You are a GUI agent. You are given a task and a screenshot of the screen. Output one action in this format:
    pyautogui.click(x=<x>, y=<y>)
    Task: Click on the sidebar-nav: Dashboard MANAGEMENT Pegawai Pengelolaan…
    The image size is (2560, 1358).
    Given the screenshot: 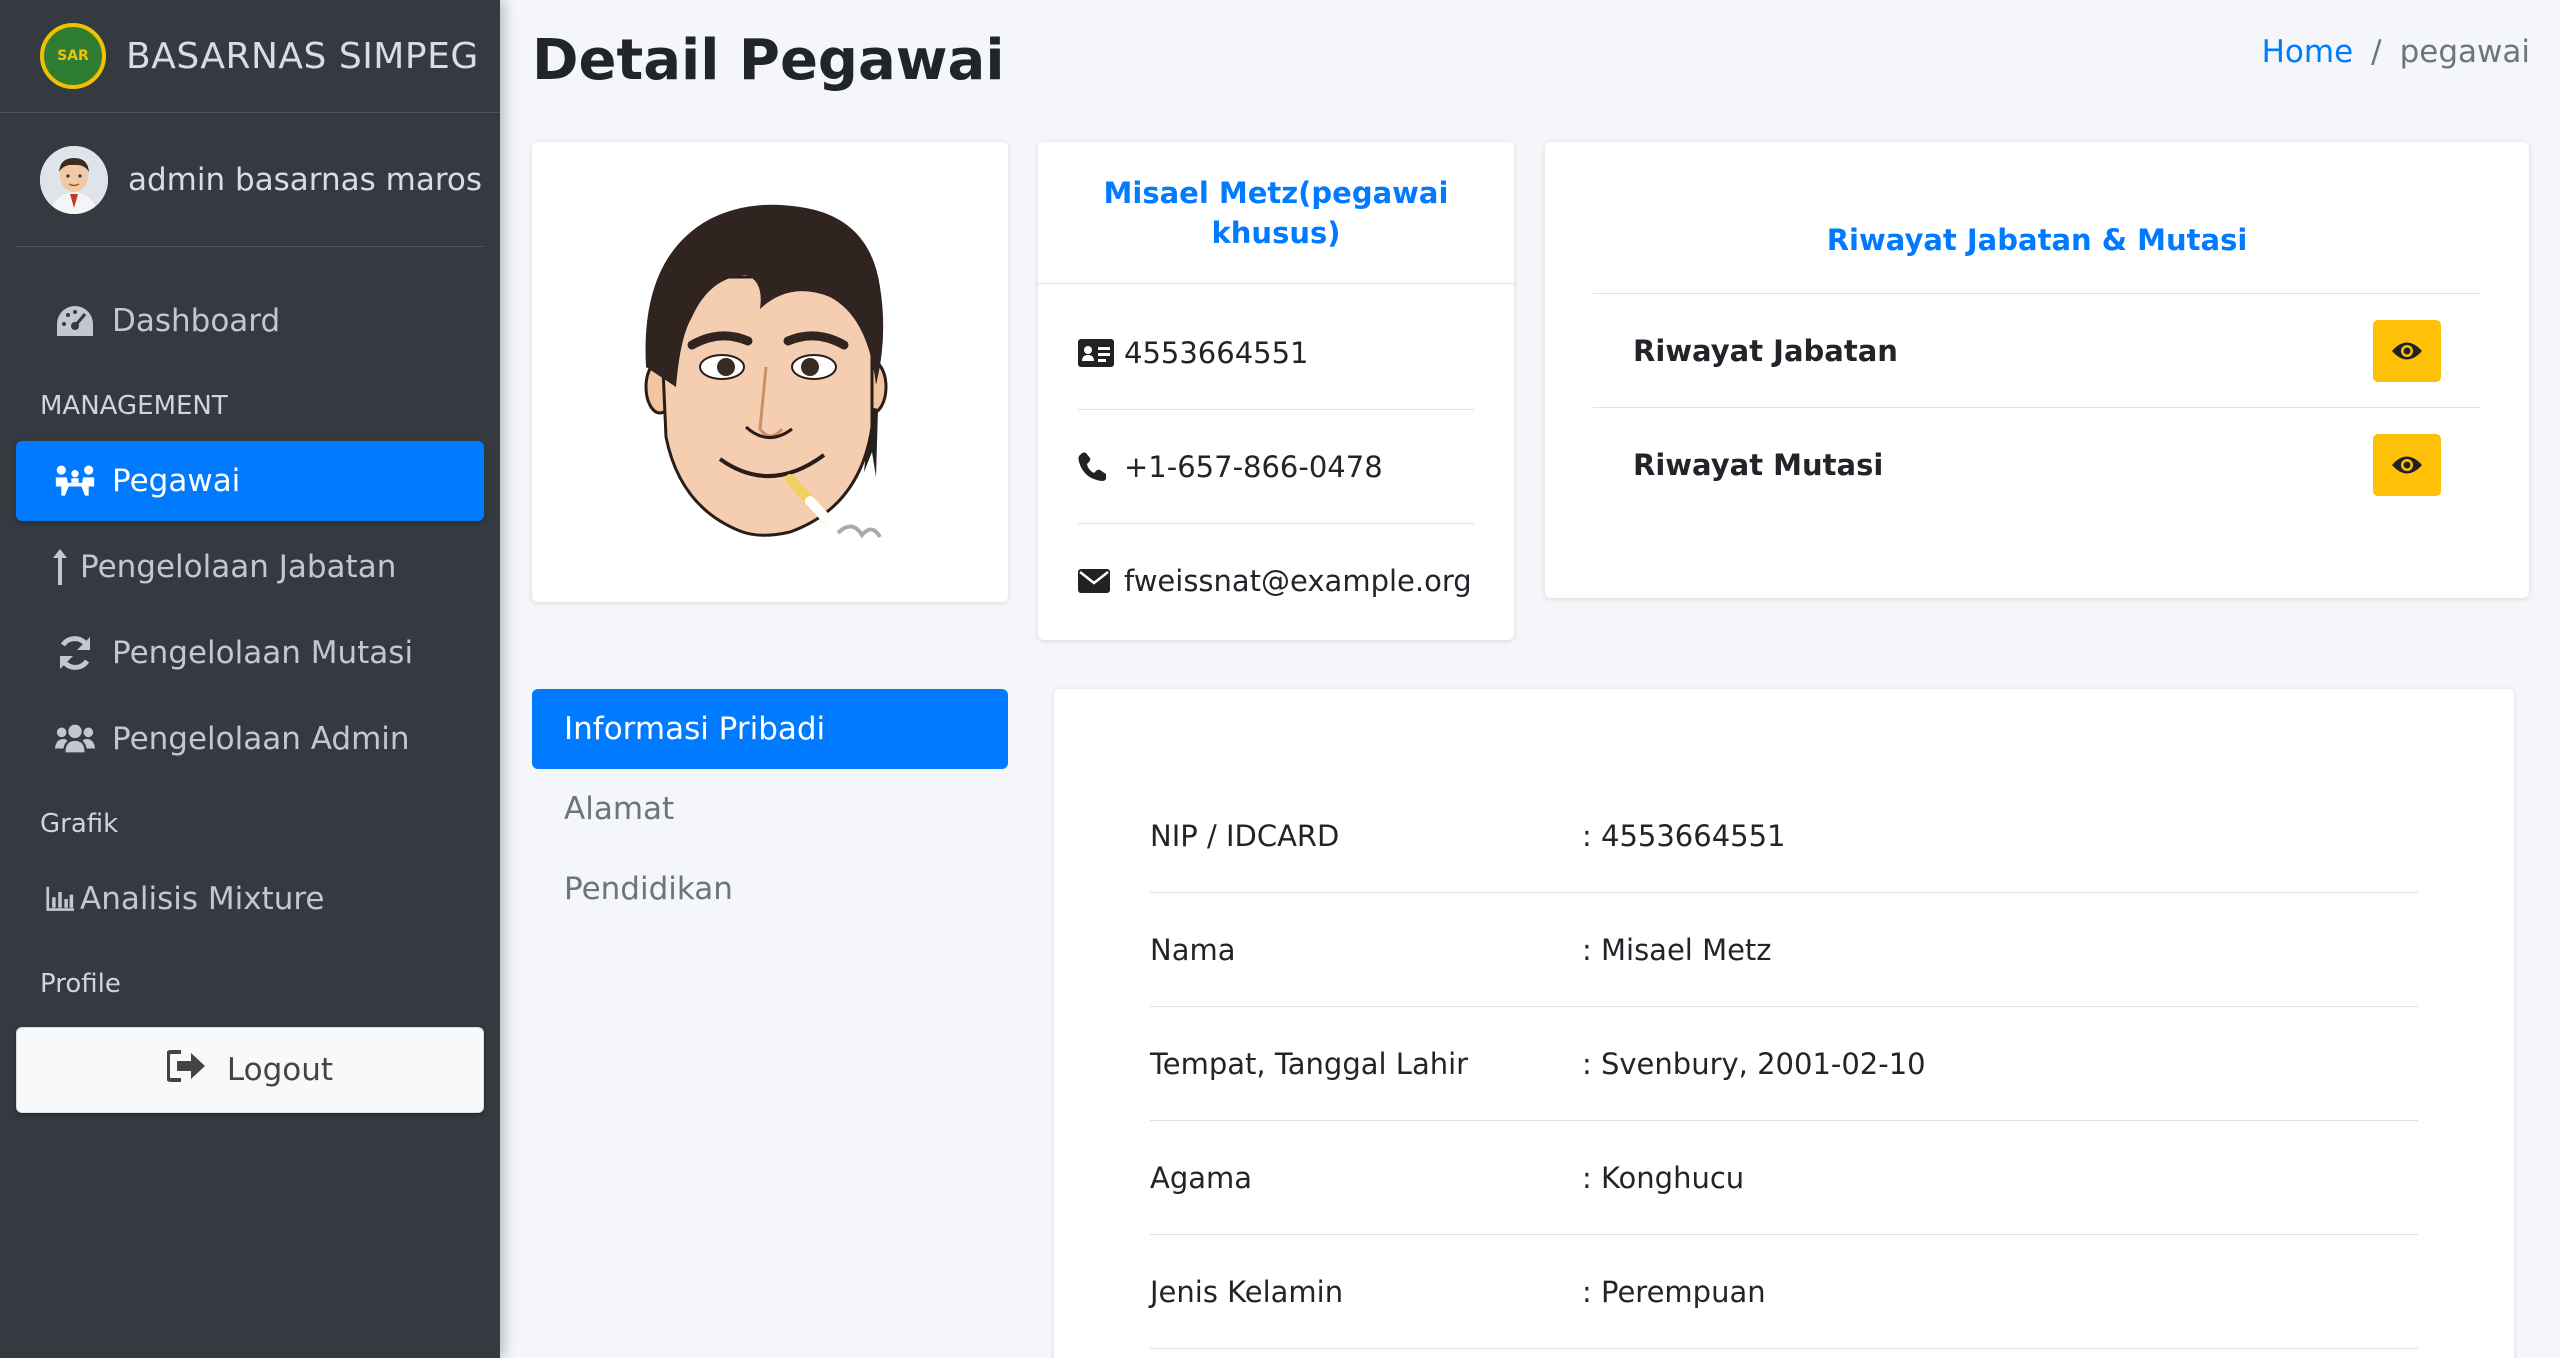 What is the action you would take?
    pyautogui.click(x=250, y=680)
    